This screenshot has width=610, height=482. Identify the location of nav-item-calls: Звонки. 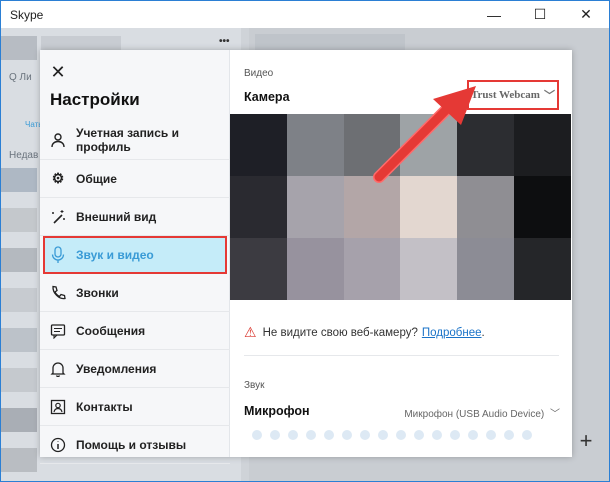
(135, 293).